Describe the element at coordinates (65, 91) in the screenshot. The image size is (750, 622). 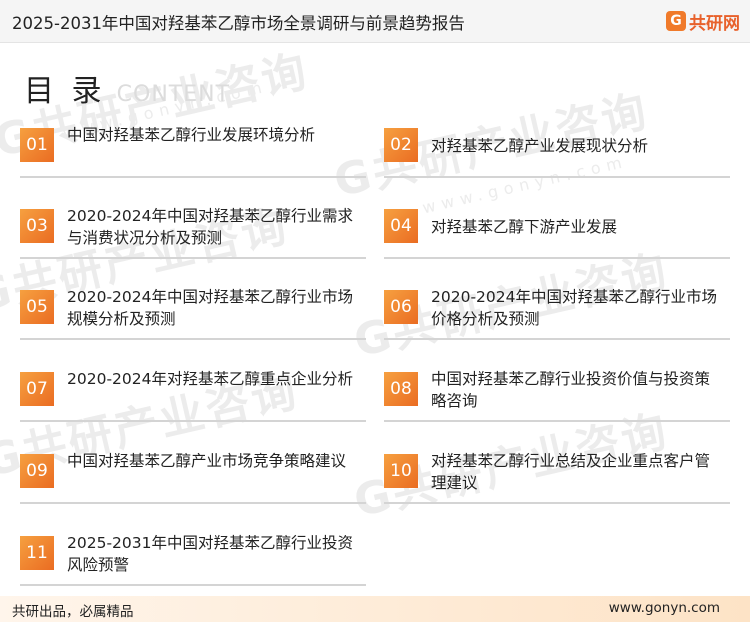
I see `toc-title: 目 录` at that location.